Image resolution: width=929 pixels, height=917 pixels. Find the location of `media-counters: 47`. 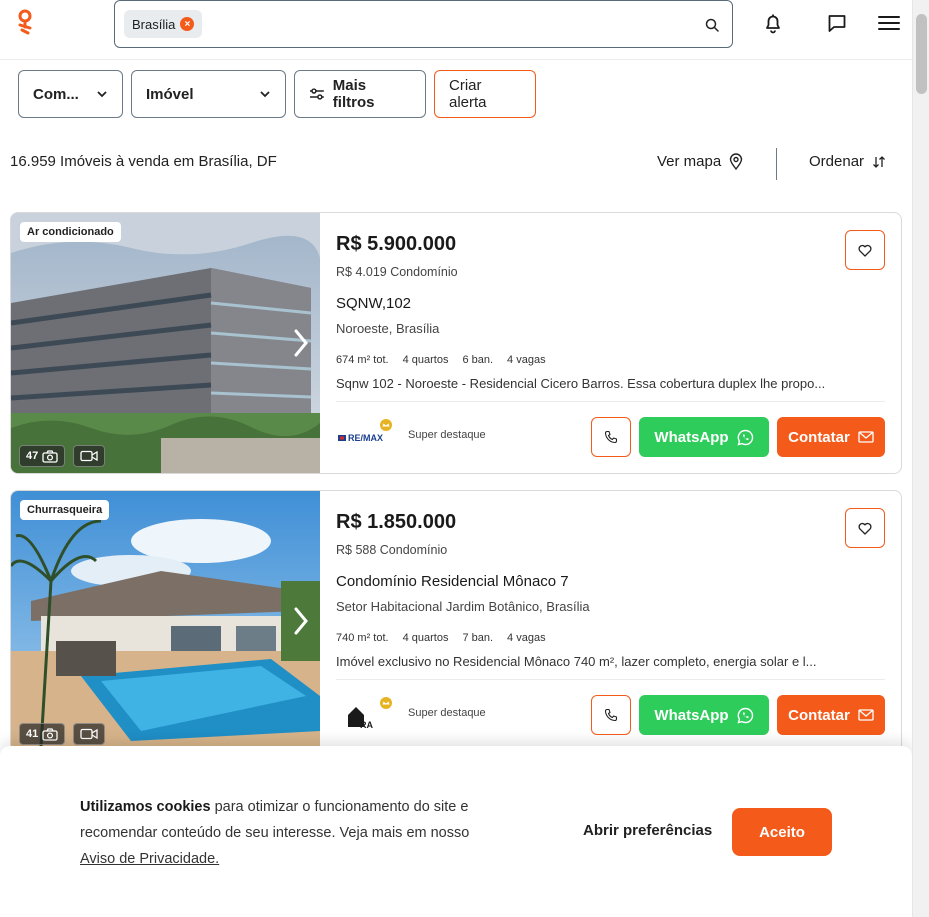

media-counters: 47 is located at coordinates (62, 456).